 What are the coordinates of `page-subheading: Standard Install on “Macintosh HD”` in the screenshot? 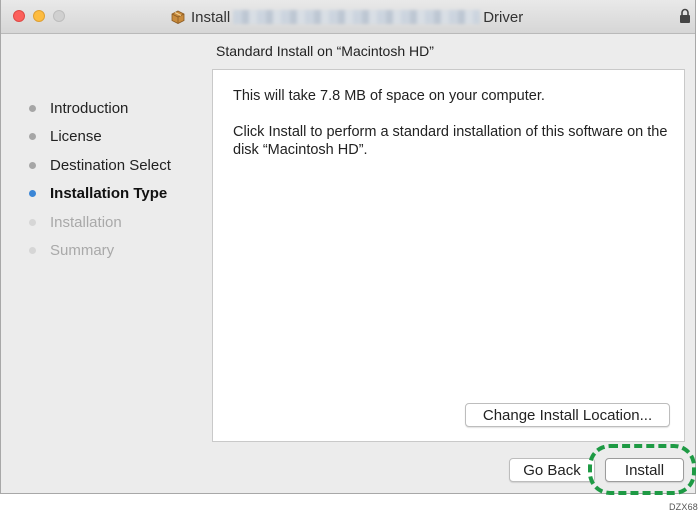 It's located at (325, 51).